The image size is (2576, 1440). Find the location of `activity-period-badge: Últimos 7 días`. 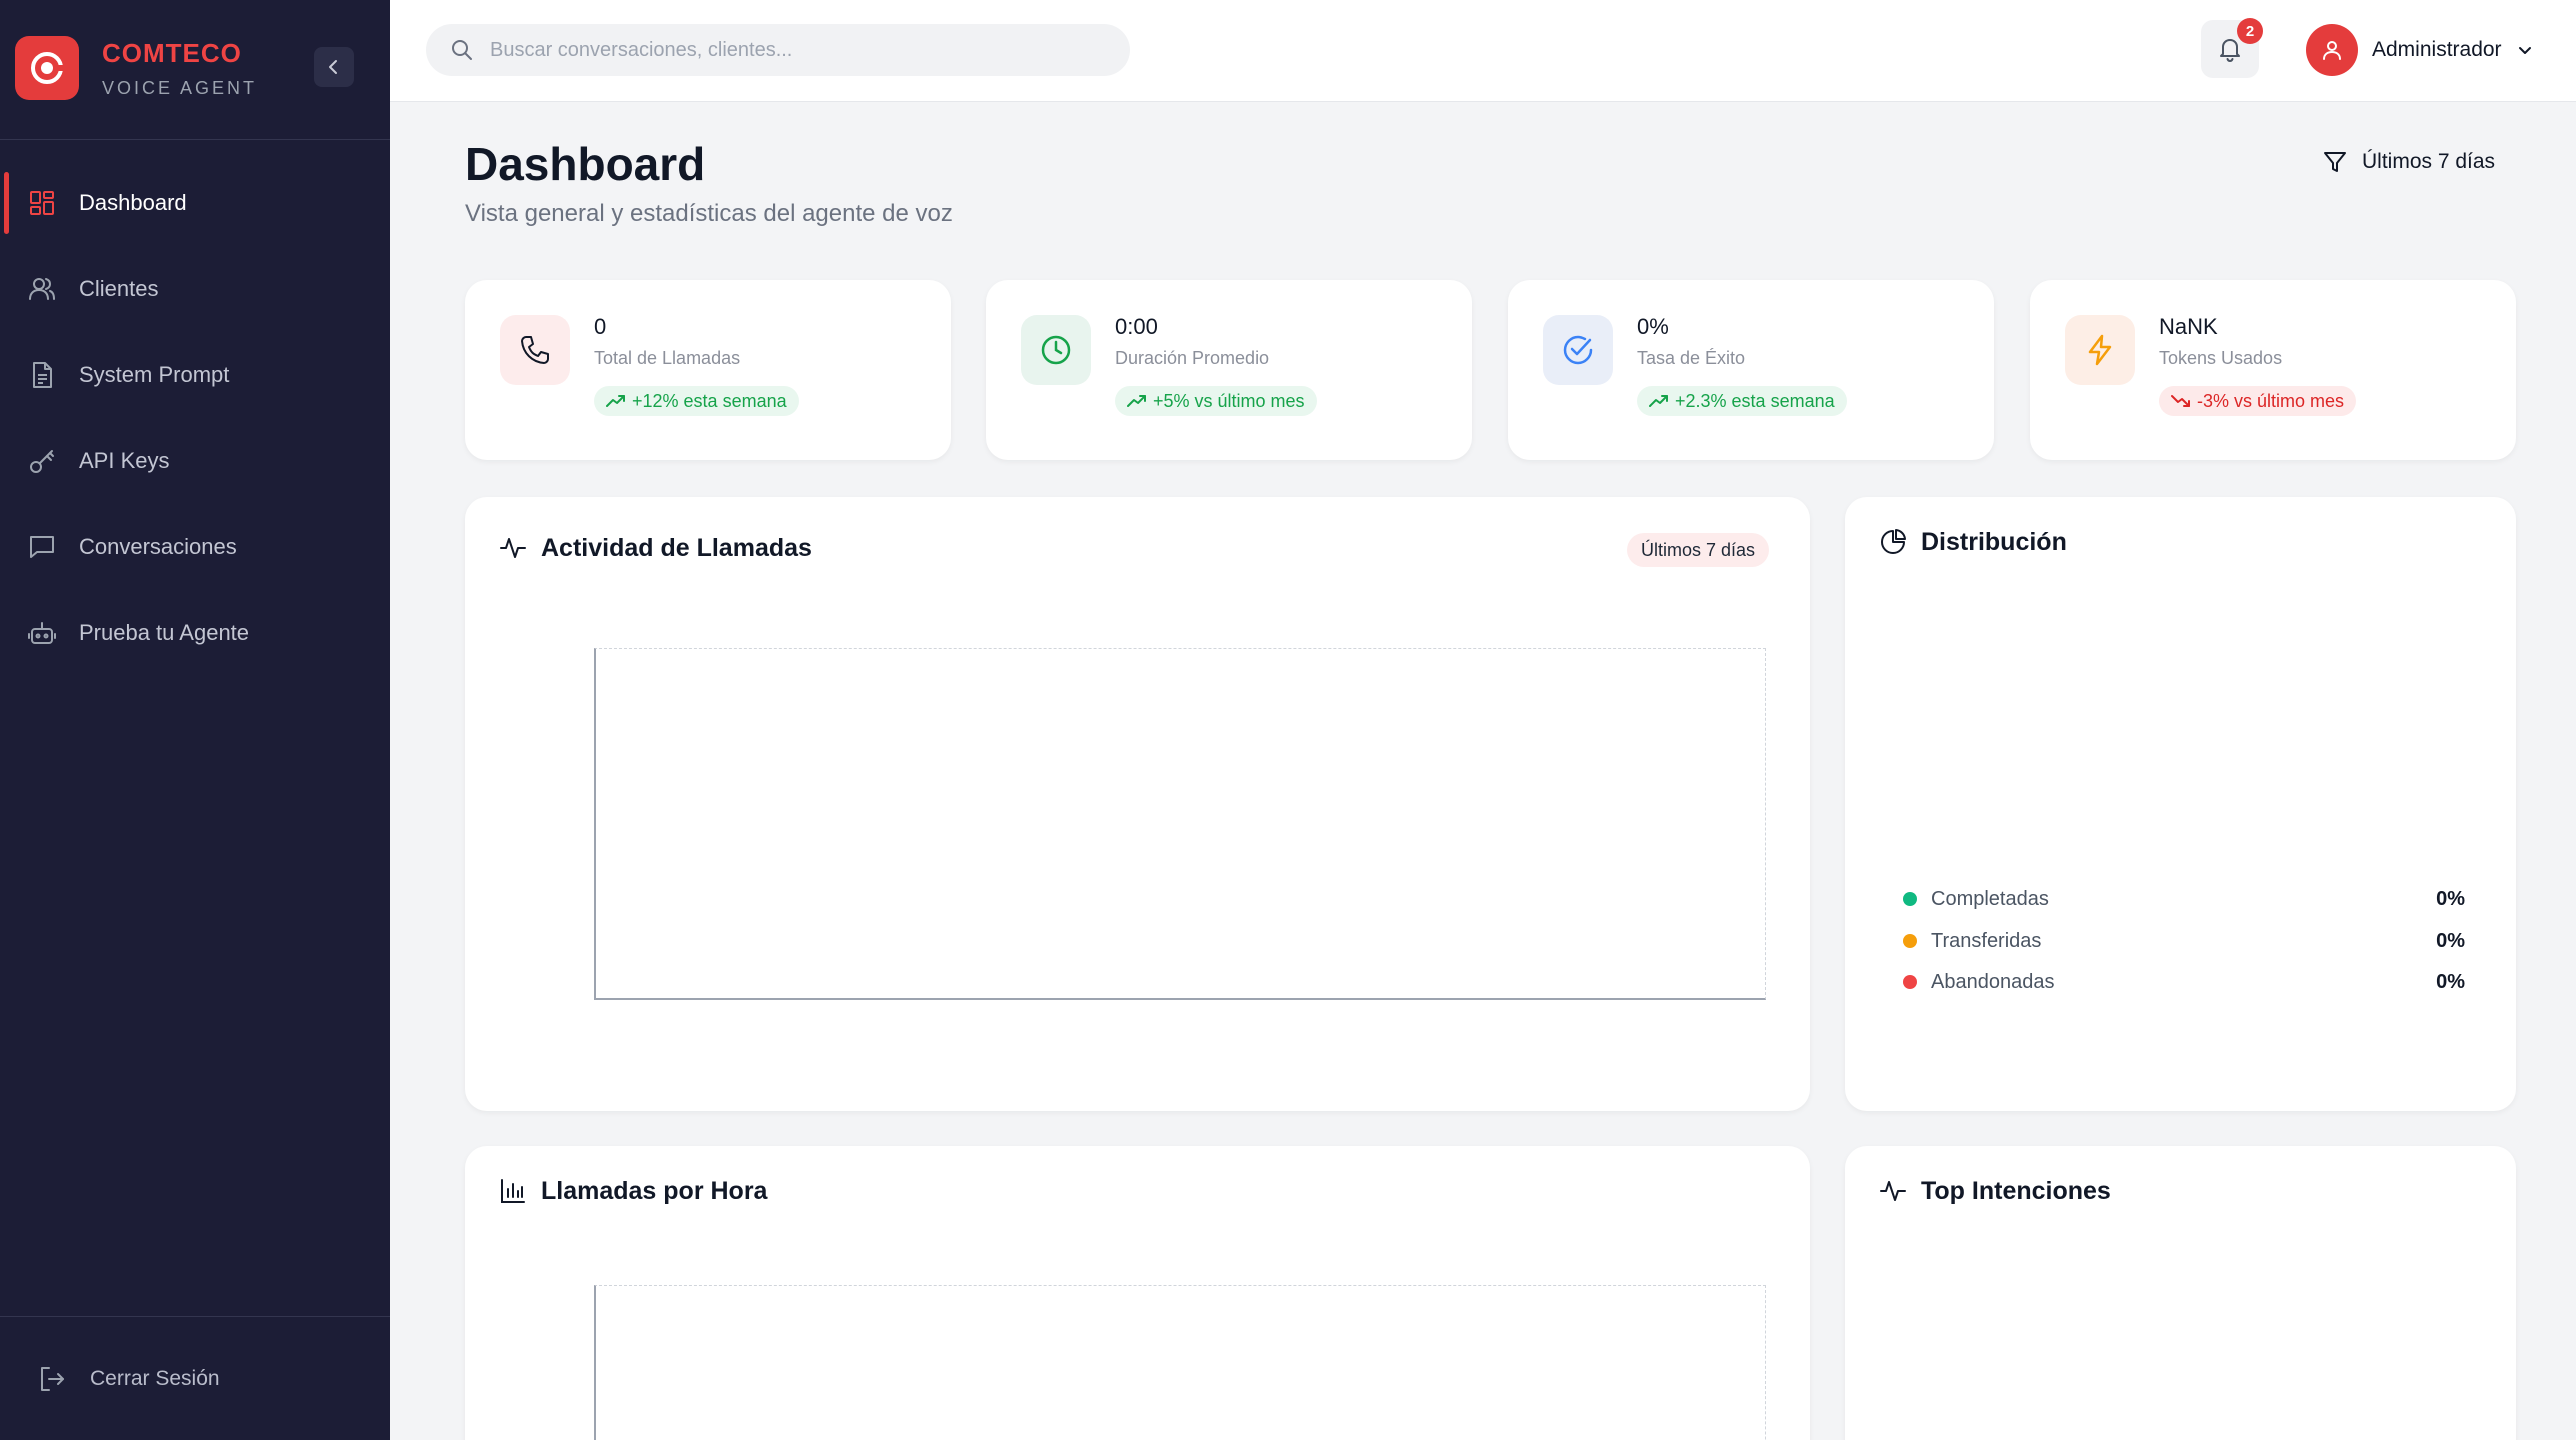

activity-period-badge: Últimos 7 días is located at coordinates (1698, 550).